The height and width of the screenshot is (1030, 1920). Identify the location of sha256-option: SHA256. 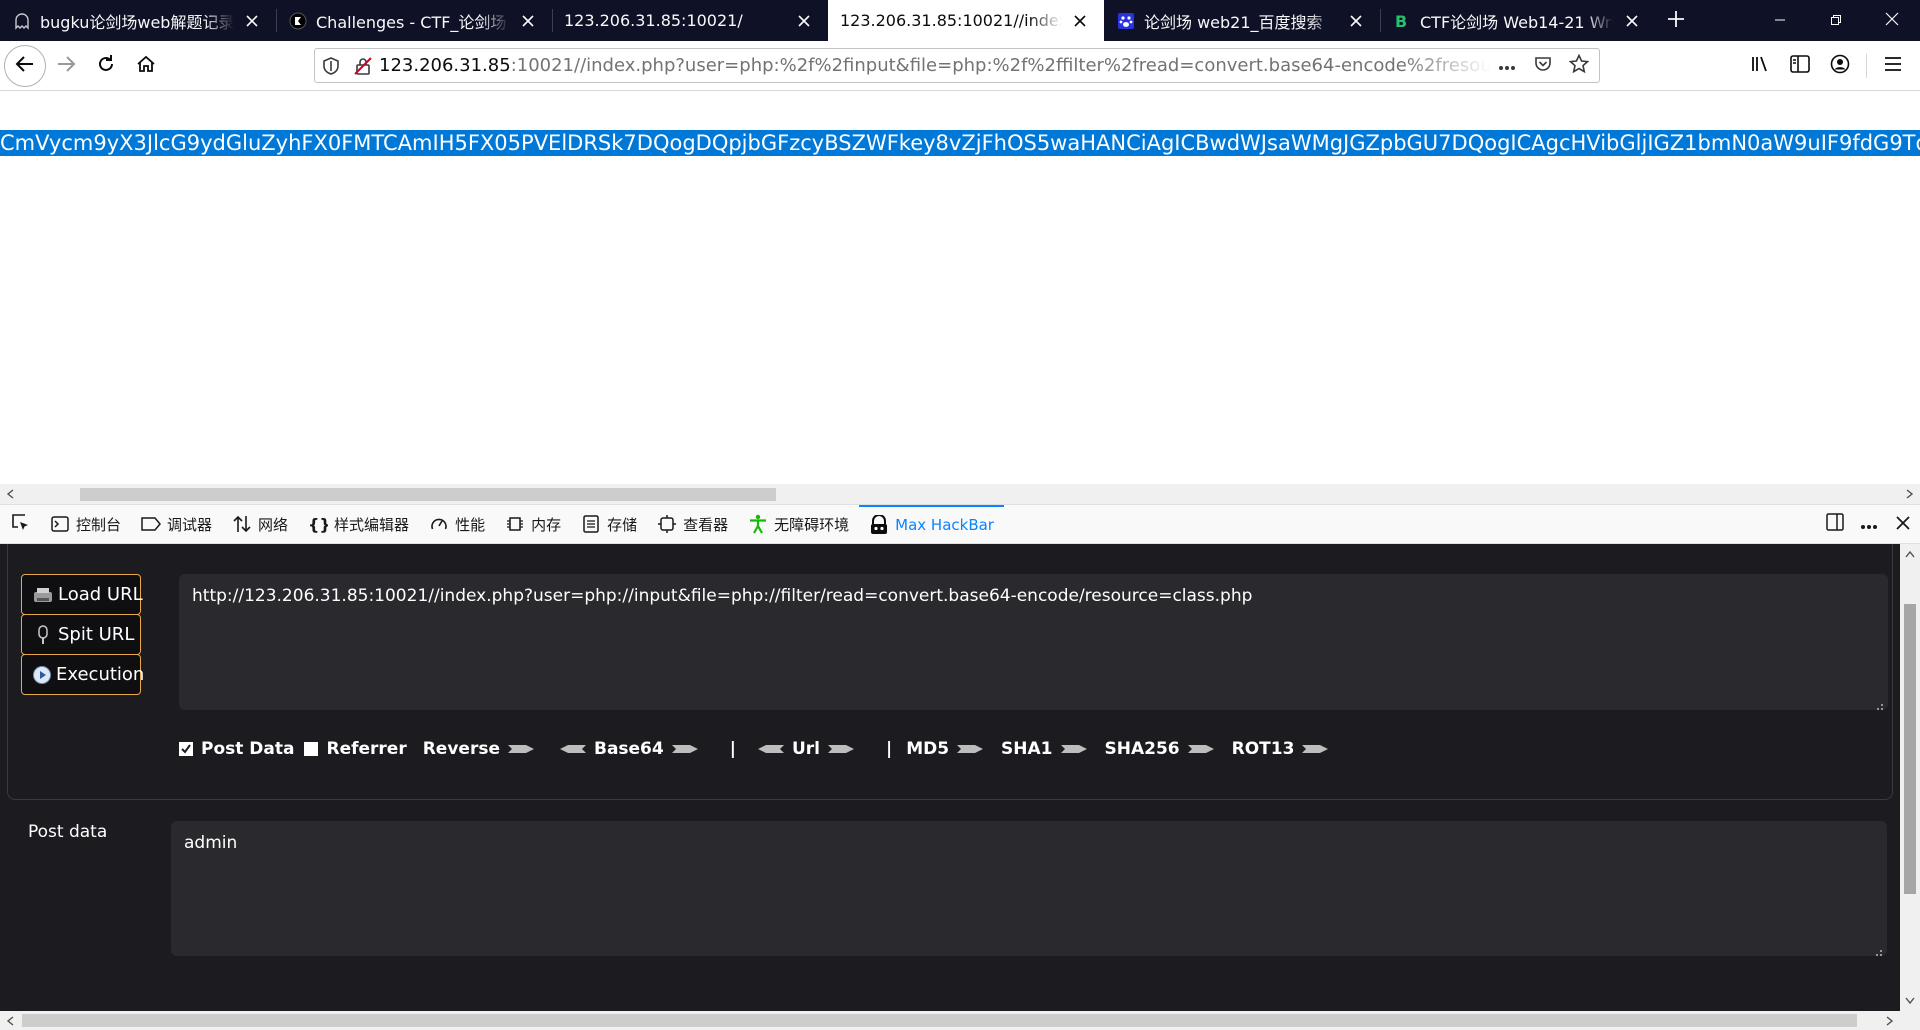
(1163, 749).